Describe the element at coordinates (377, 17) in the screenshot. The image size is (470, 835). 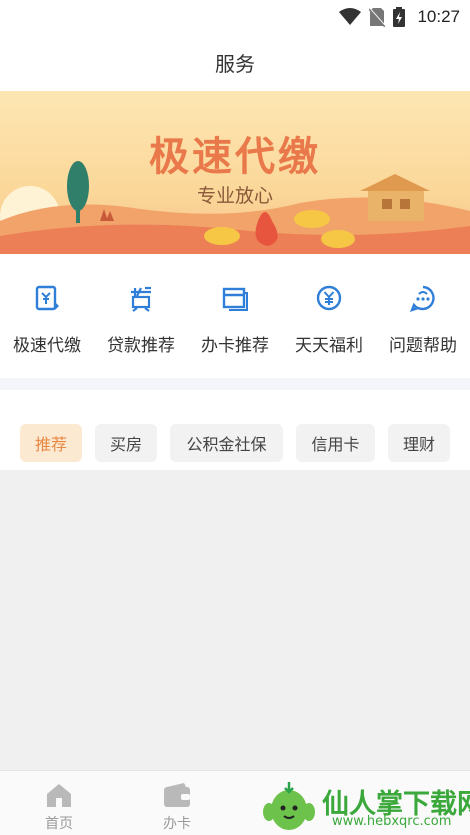
I see `no-sim-icon` at that location.